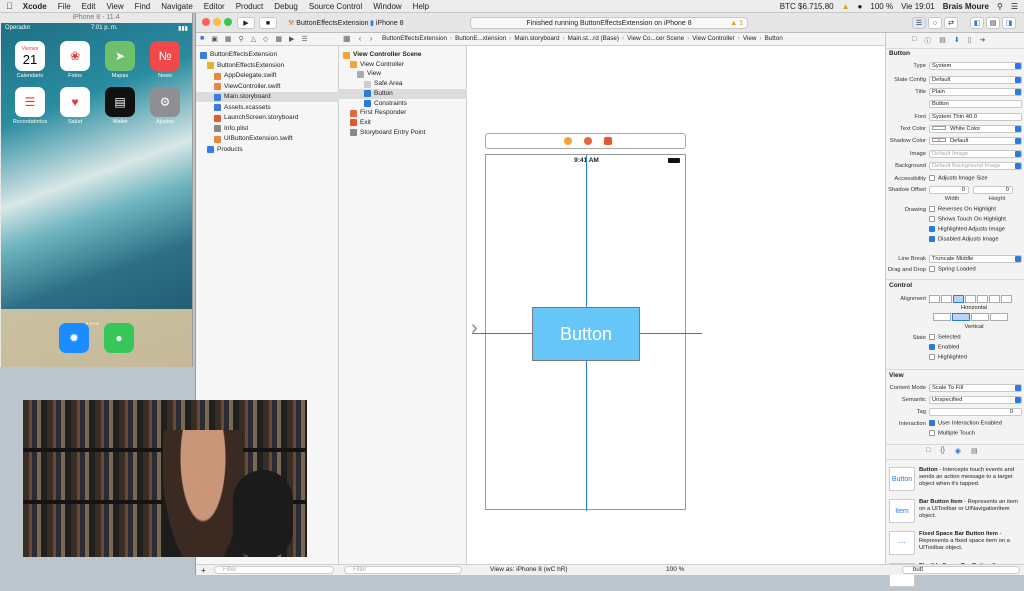 The height and width of the screenshot is (591, 1024). I want to click on checkbox: Multiple Touch, so click(952, 433).